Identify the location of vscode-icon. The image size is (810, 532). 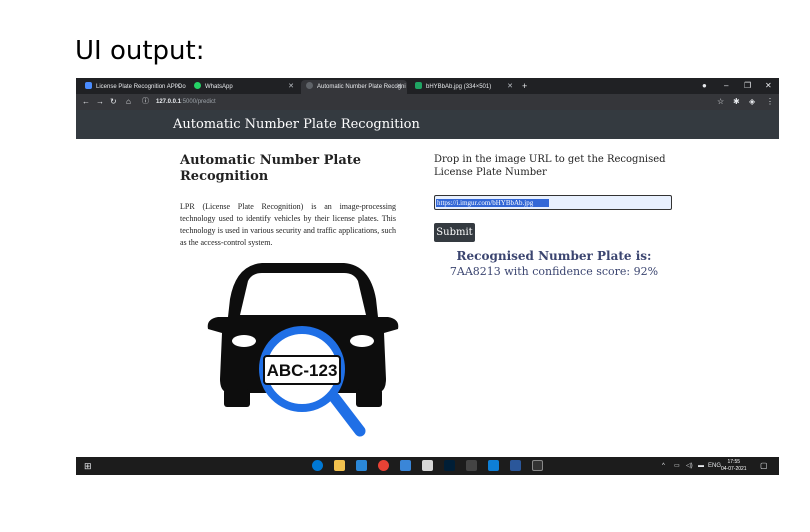
(493, 465).